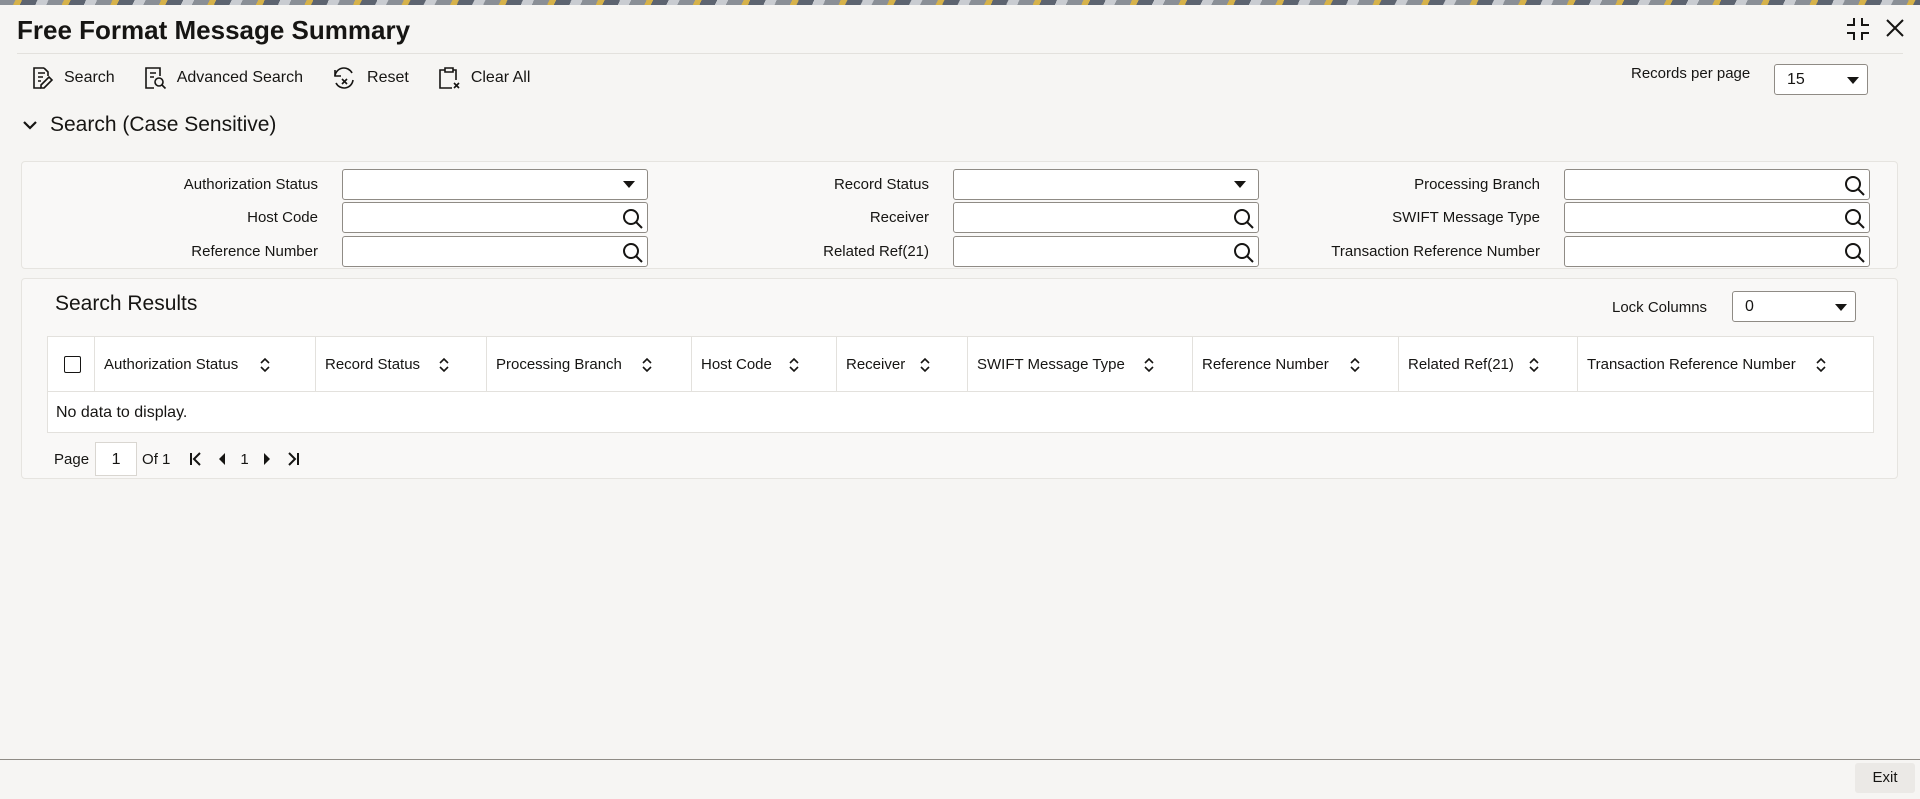 Image resolution: width=1920 pixels, height=799 pixels. Describe the element at coordinates (1691, 73) in the screenshot. I see `records-per-page-label: Records per page` at that location.